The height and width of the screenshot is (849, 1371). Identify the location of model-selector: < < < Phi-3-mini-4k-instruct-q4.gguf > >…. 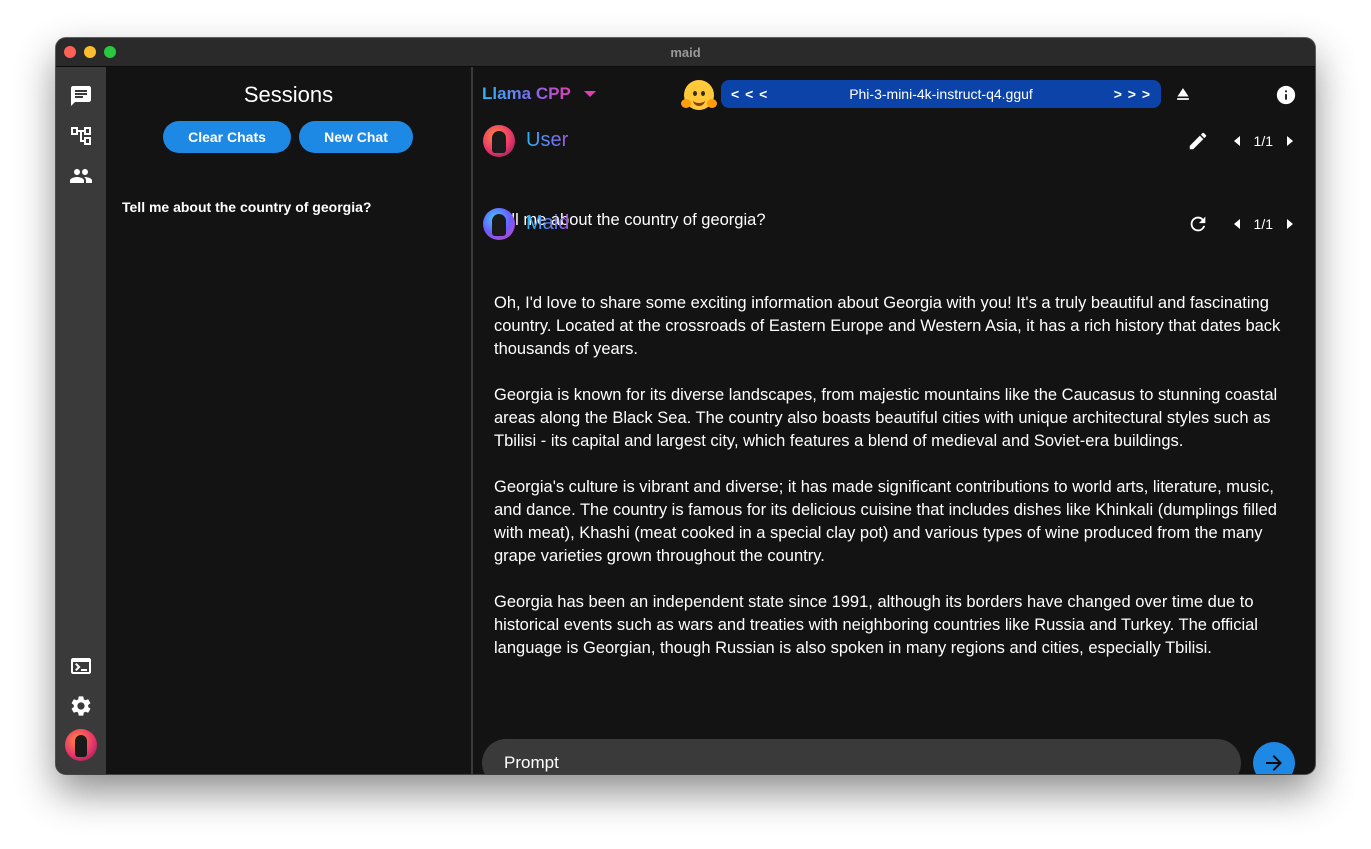
(941, 94).